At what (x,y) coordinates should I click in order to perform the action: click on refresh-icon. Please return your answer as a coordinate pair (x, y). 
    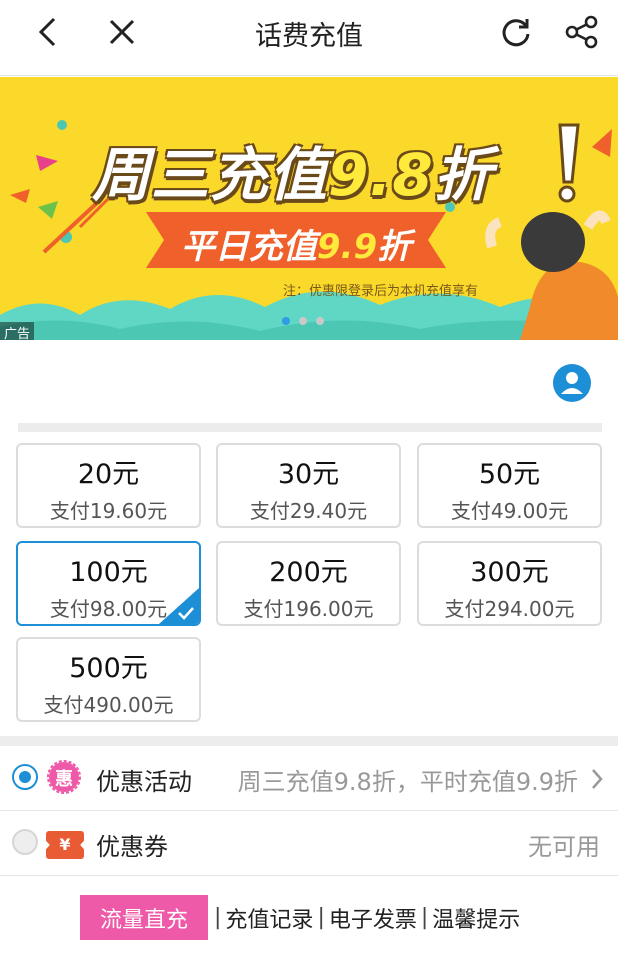
    Looking at the image, I should click on (516, 33).